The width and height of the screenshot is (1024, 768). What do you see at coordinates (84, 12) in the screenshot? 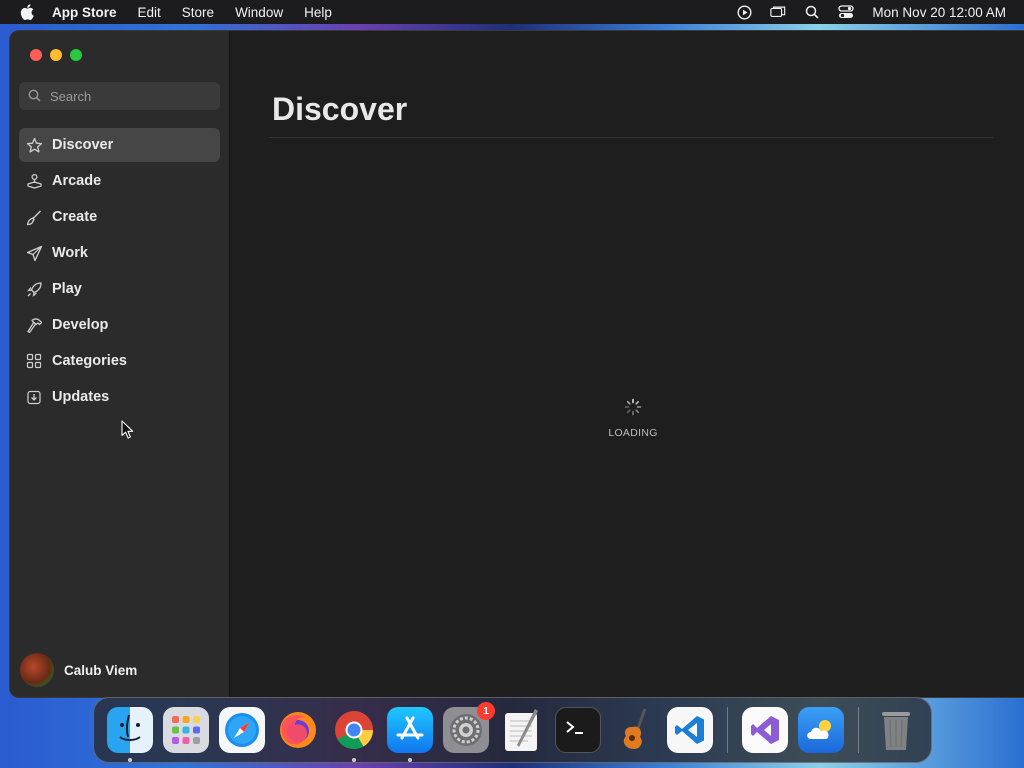
I see `menu-app-store: App Store` at bounding box center [84, 12].